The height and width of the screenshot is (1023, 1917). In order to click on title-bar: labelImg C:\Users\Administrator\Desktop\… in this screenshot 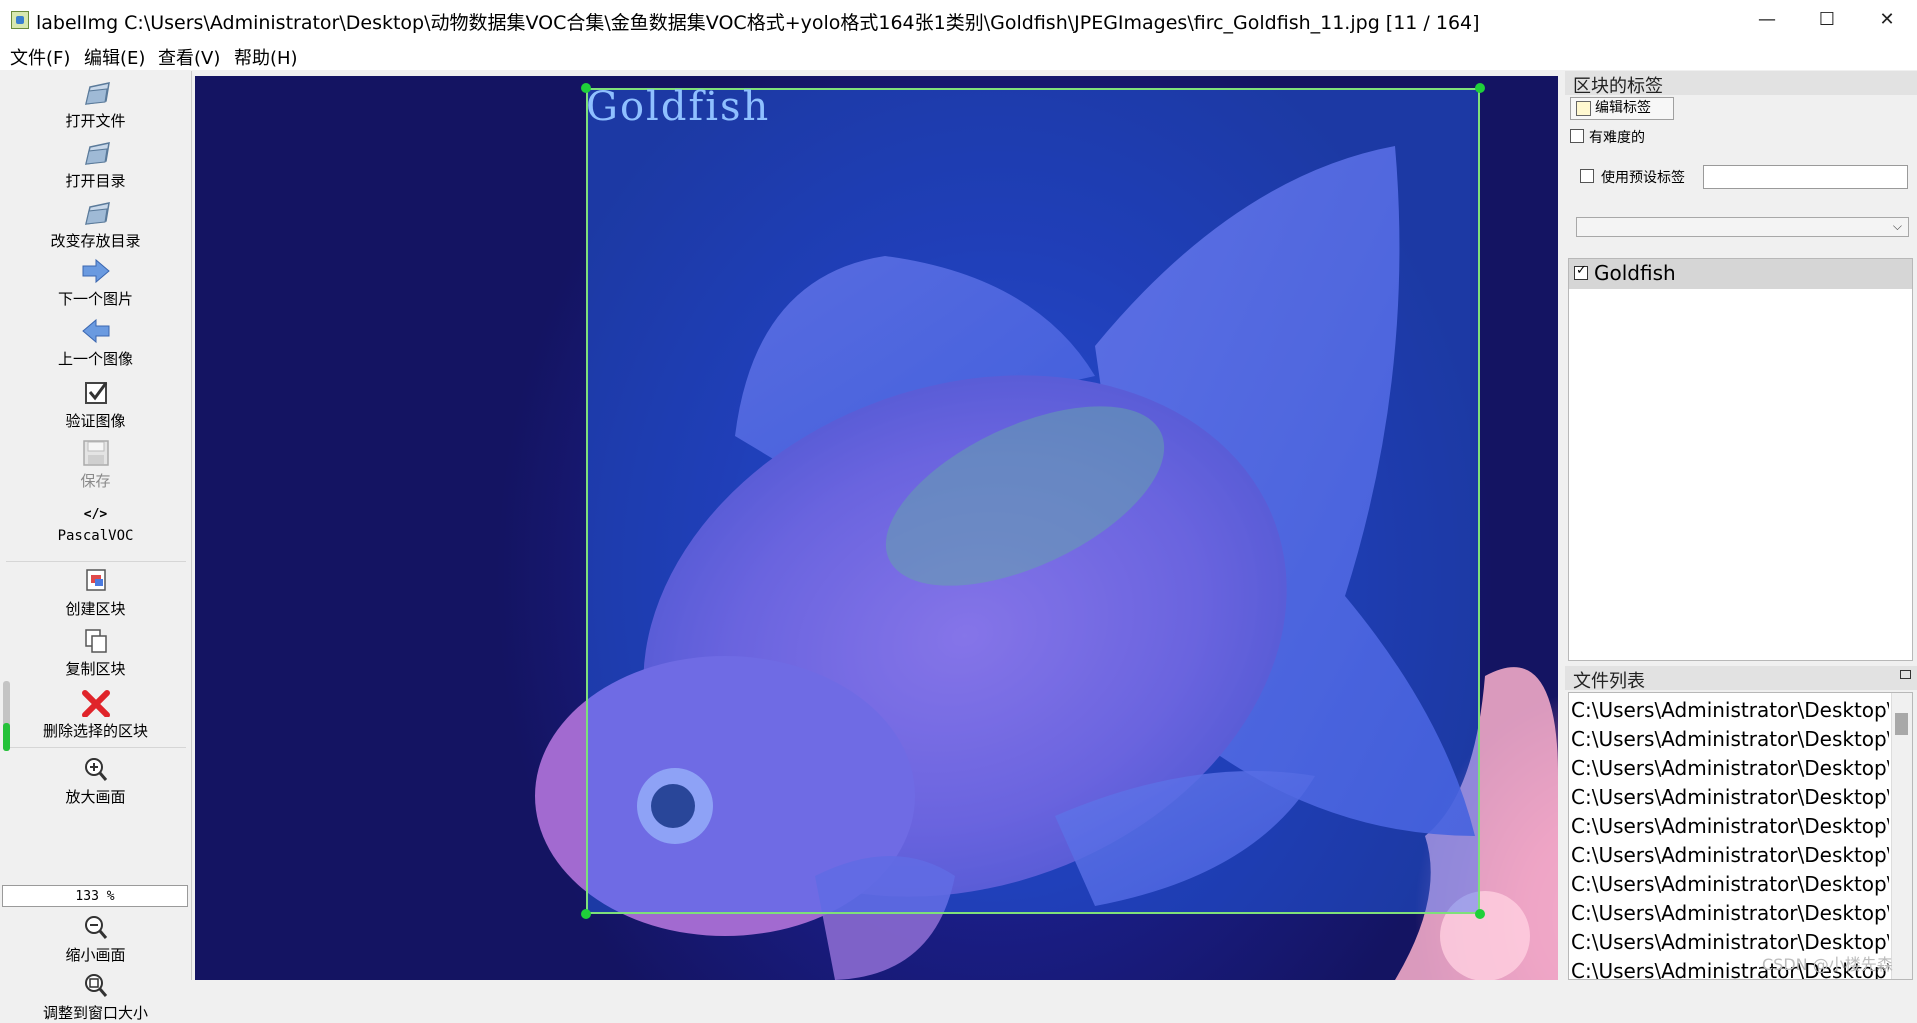, I will do `click(958, 20)`.